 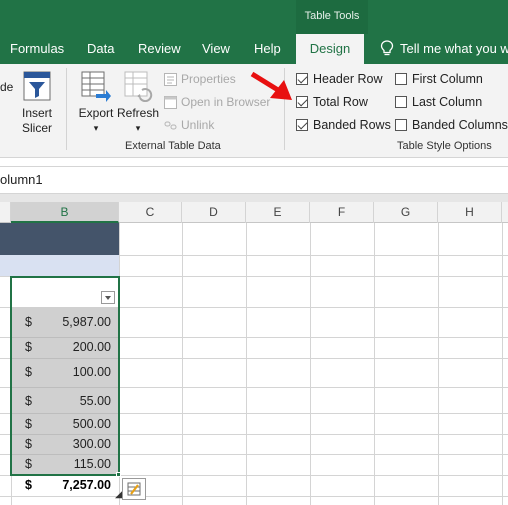 I want to click on tab-help: Help, so click(x=267, y=49).